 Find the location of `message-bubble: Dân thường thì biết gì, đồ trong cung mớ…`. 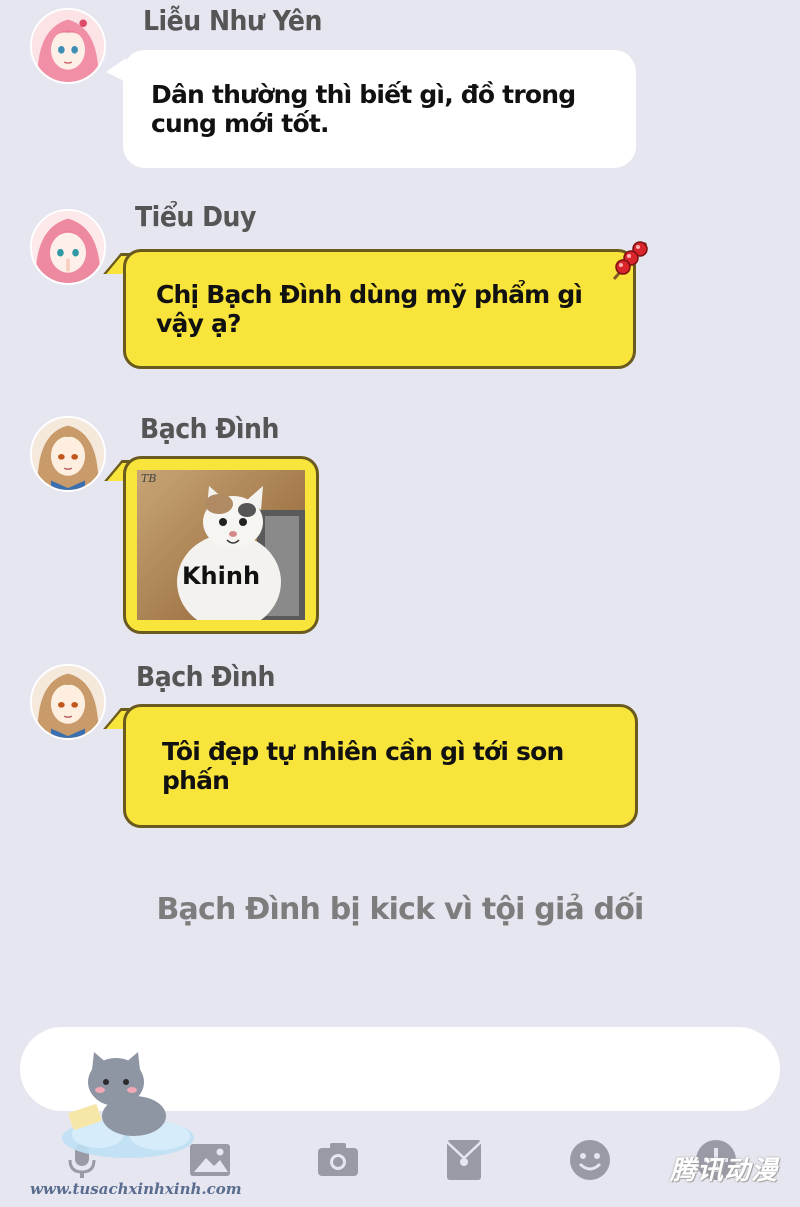

message-bubble: Dân thường thì biết gì, đồ trong cung mớ… is located at coordinates (379, 109).